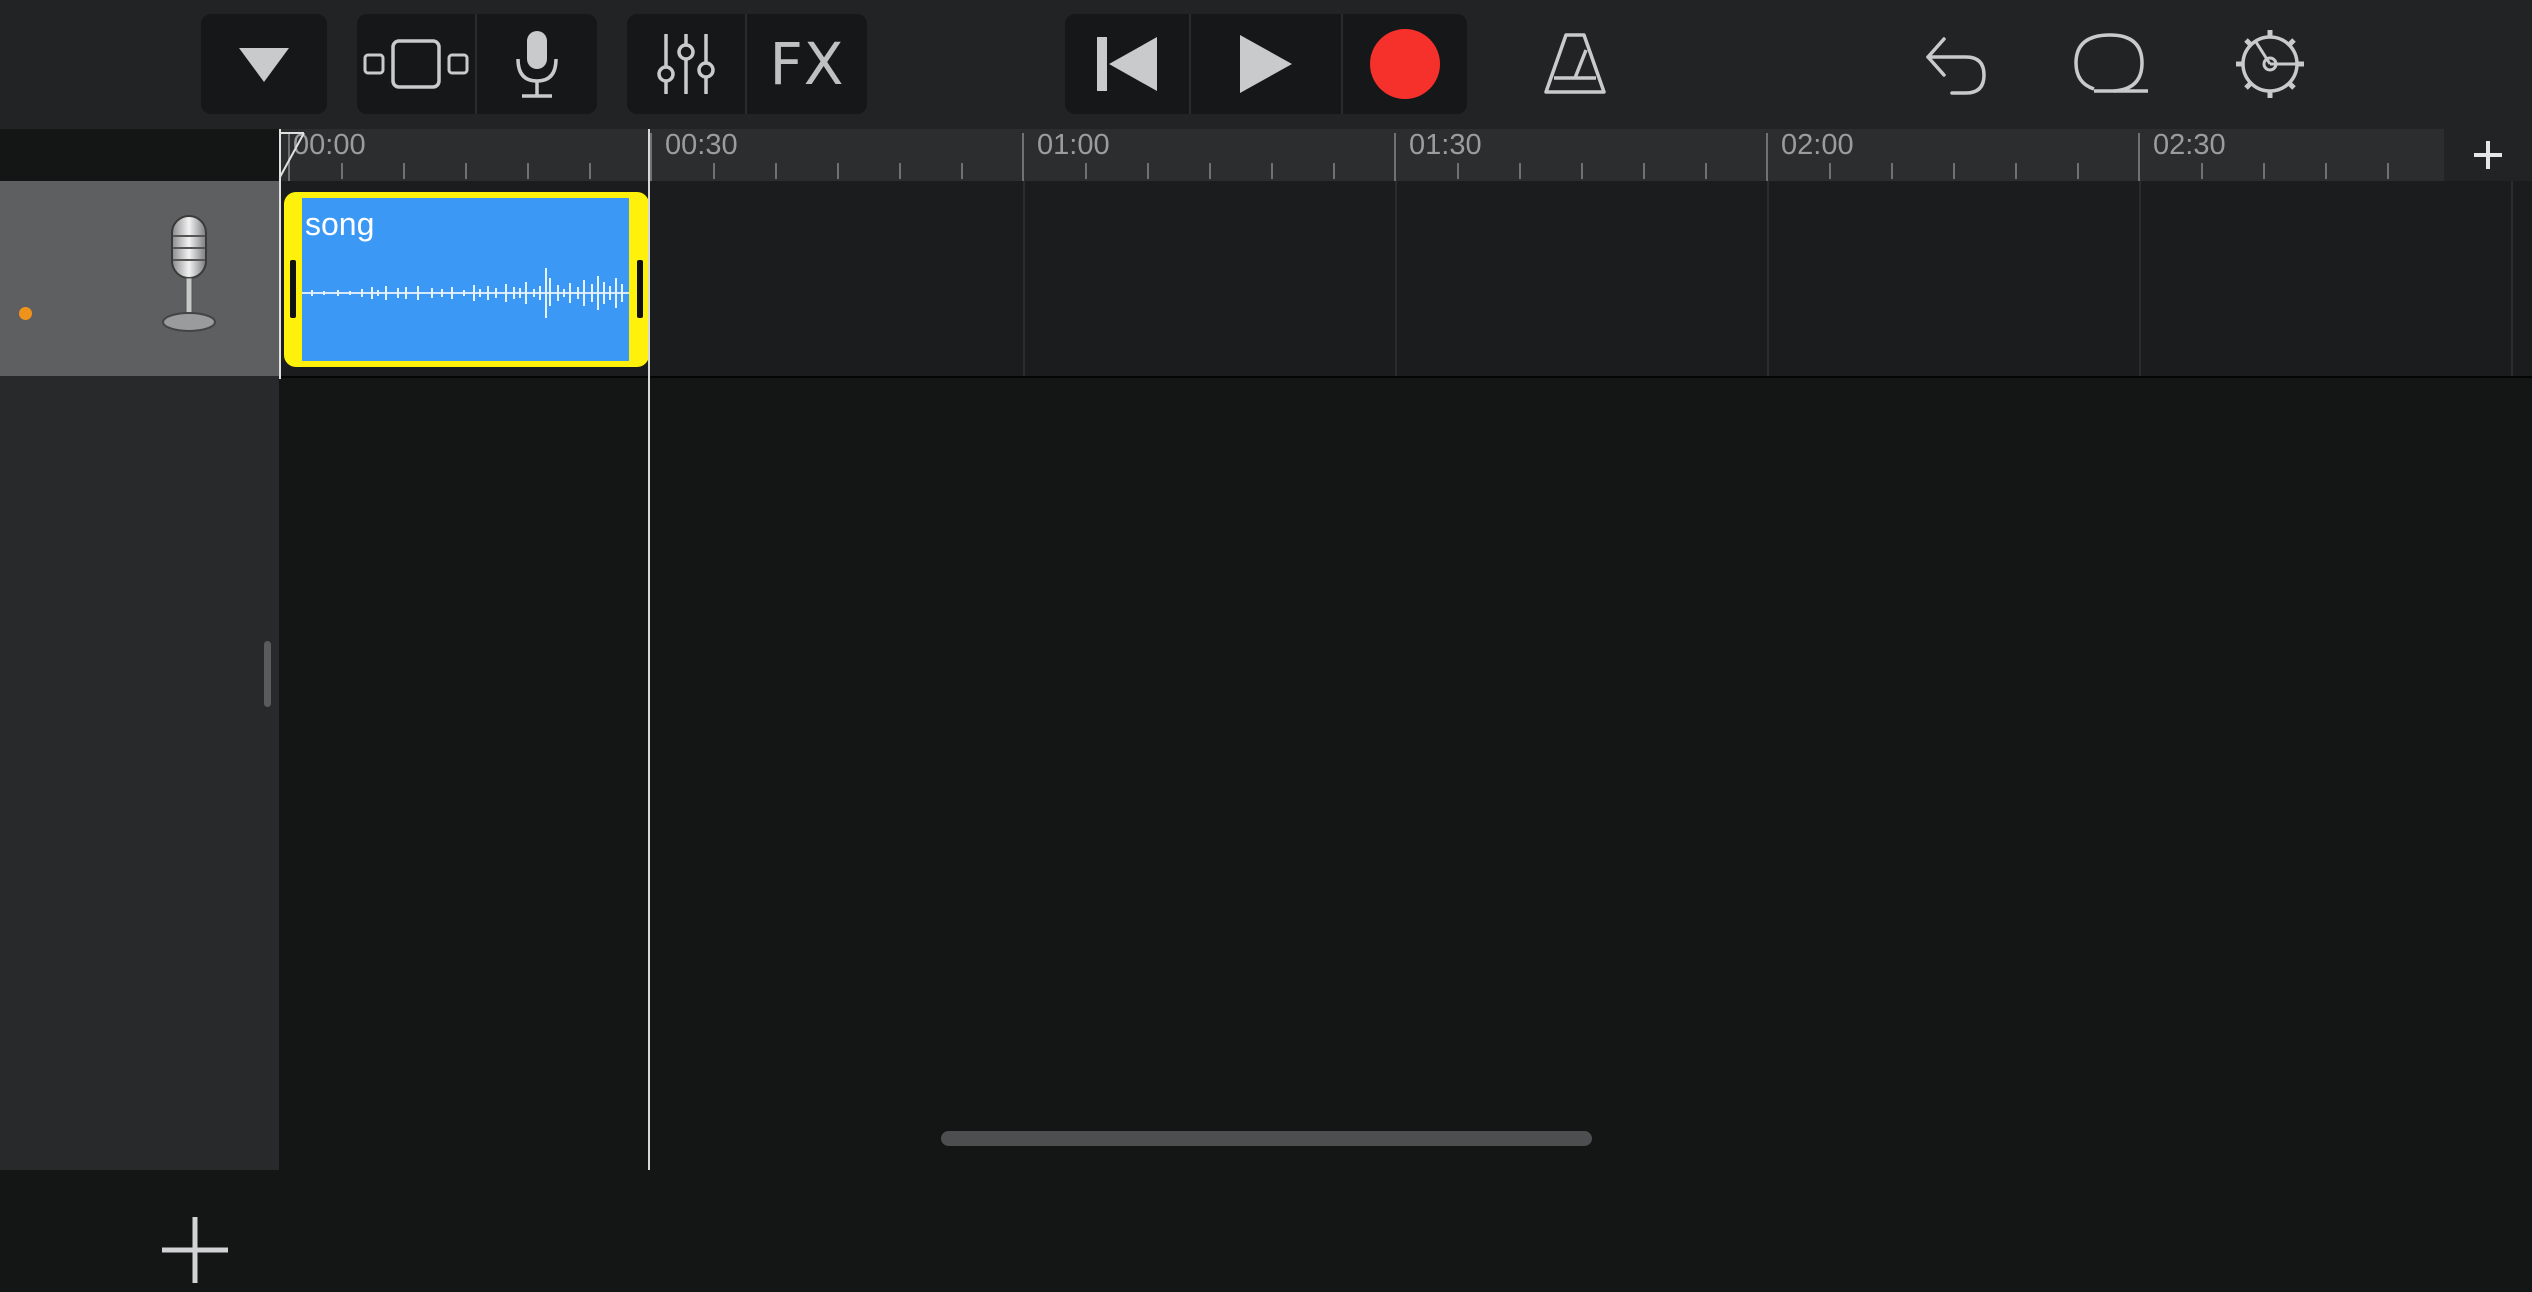 Image resolution: width=2532 pixels, height=1292 pixels. I want to click on add-track-button, so click(195, 1250).